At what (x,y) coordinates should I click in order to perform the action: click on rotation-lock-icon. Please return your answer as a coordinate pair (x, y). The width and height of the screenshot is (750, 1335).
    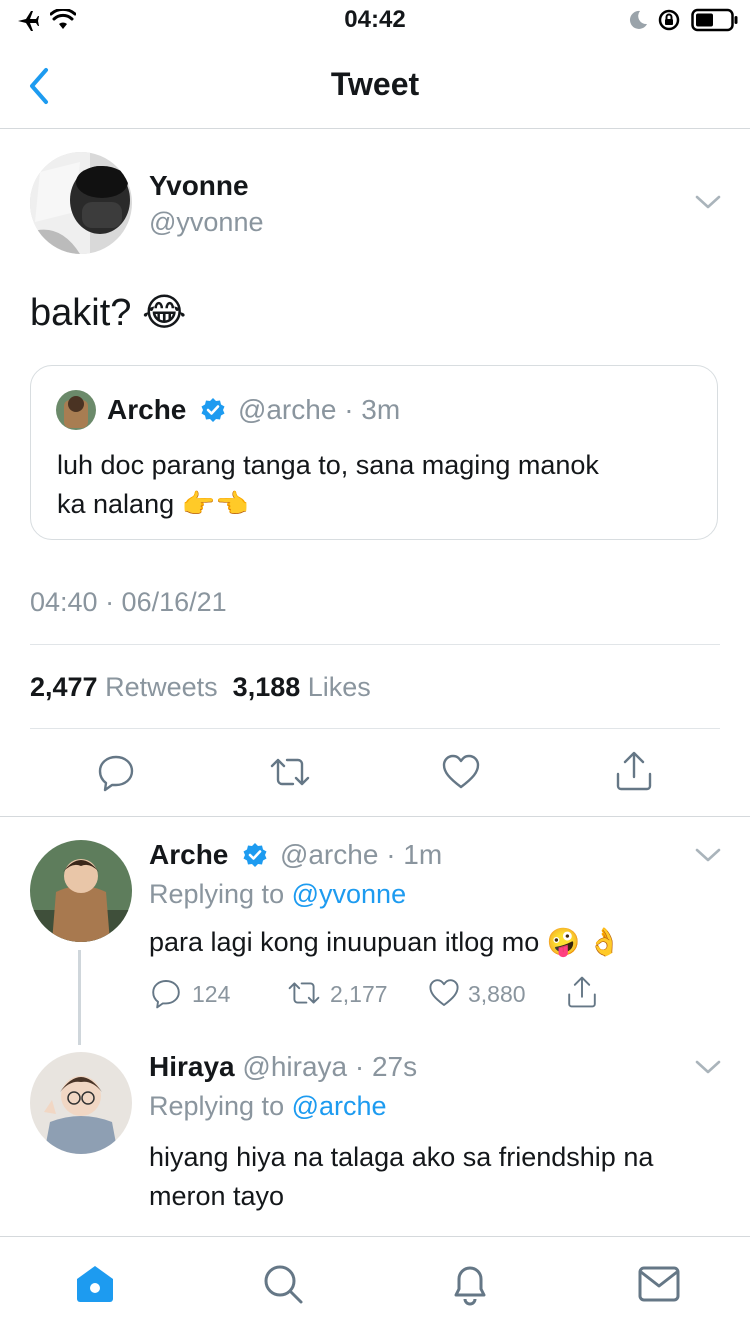
    Looking at the image, I should click on (669, 20).